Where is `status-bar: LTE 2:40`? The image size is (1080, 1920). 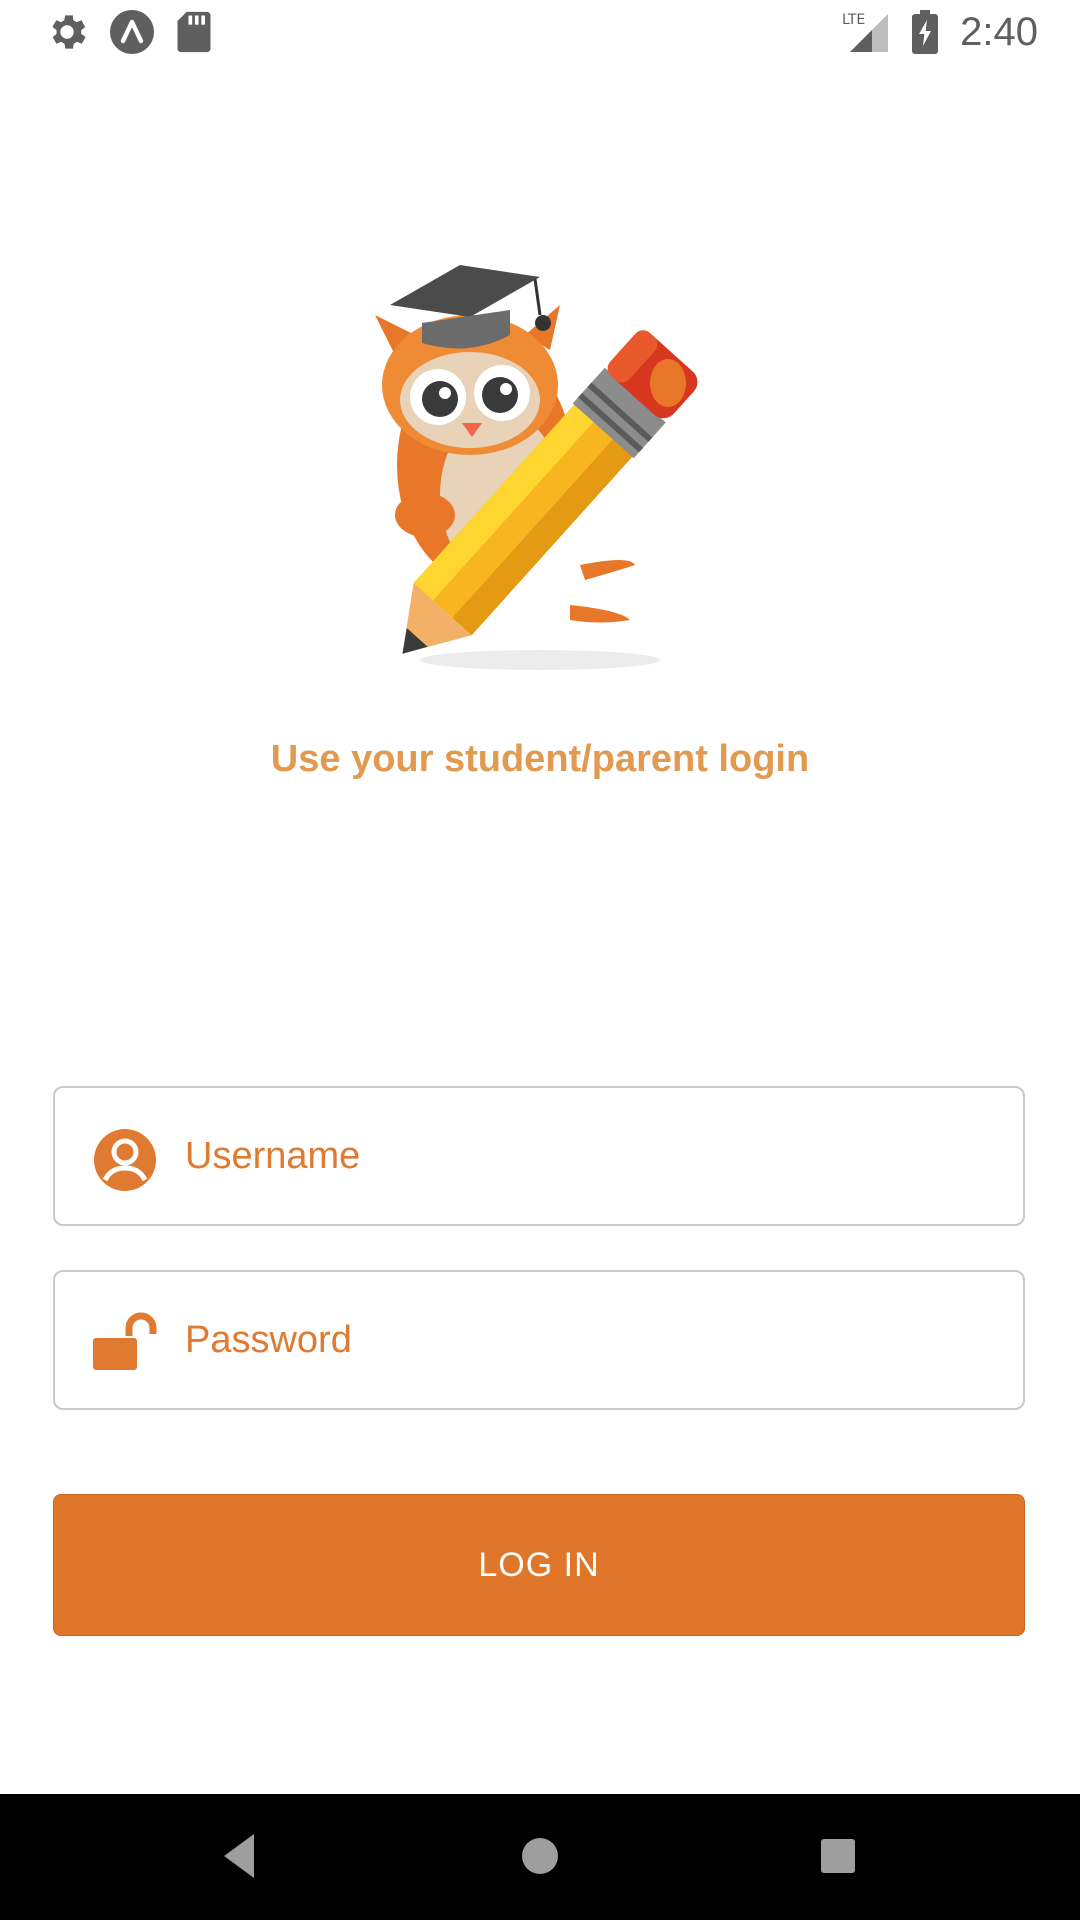 status-bar: LTE 2:40 is located at coordinates (540, 32).